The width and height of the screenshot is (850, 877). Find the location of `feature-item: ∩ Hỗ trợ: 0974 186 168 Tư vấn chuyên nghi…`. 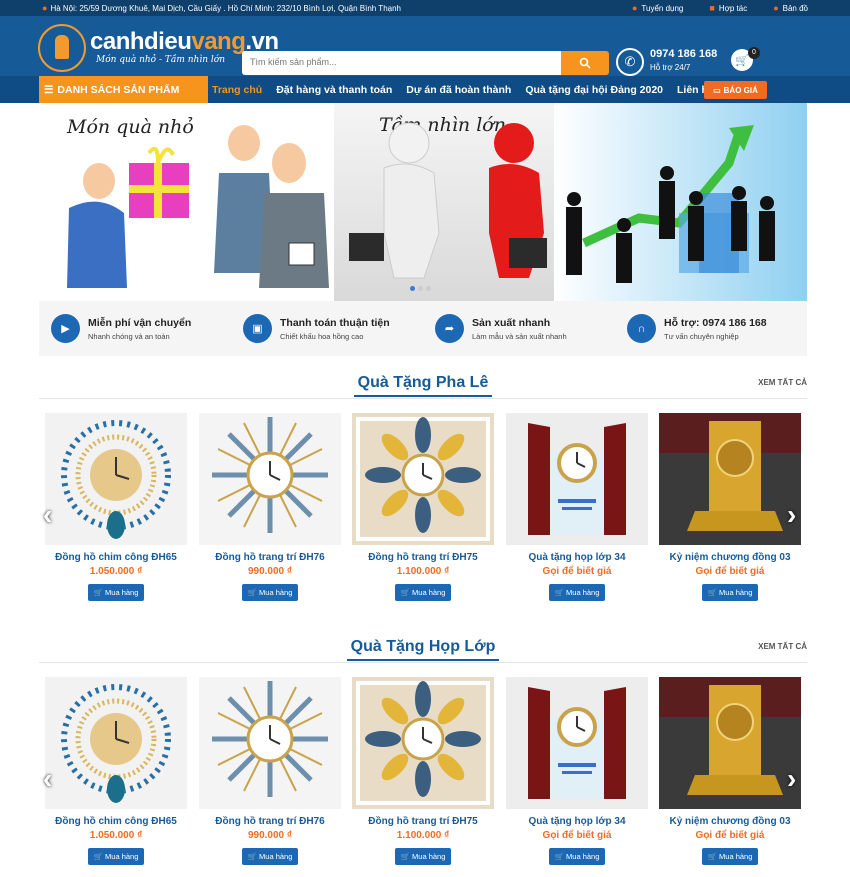

feature-item: ∩ Hỗ trợ: 0974 186 168 Tư vấn chuyên nghi… is located at coordinates (711, 328).